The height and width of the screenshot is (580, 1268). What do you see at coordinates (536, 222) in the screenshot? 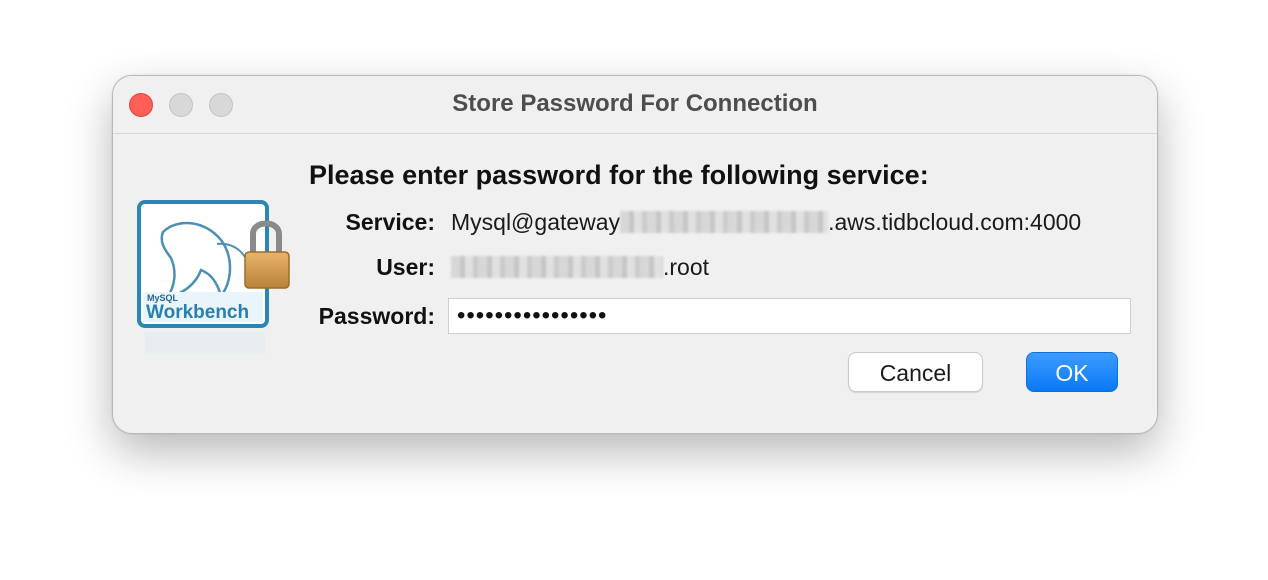
I see `service-prefix: Mysql@gateway` at bounding box center [536, 222].